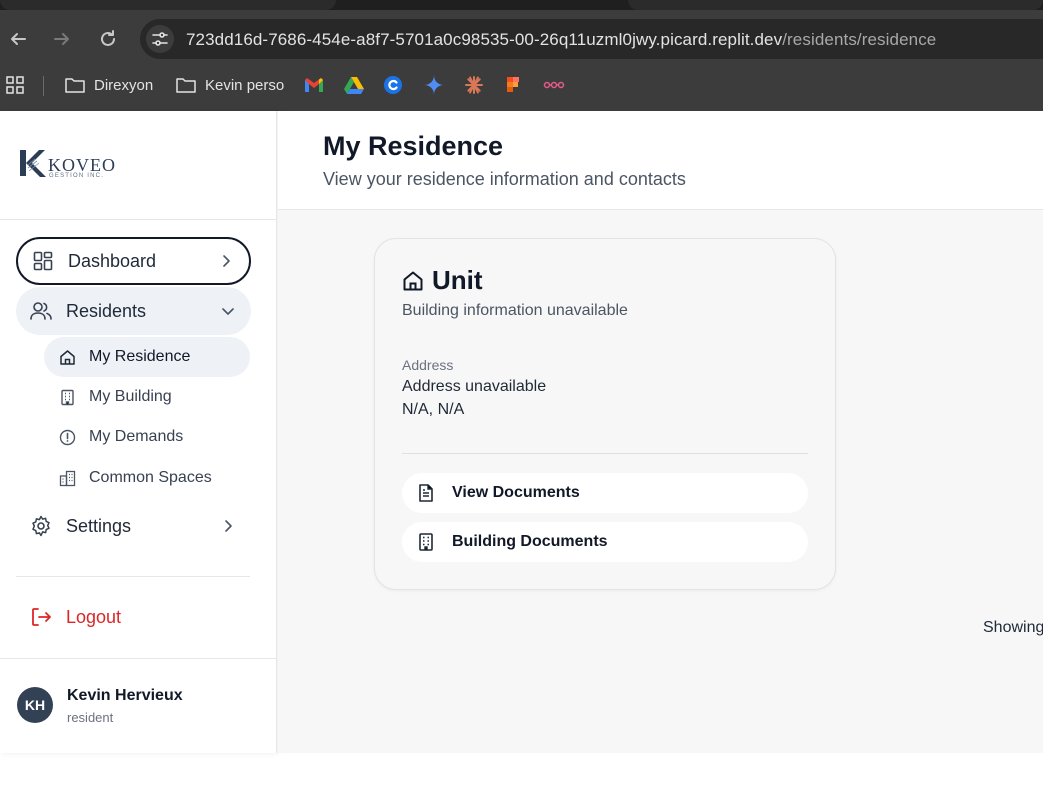 This screenshot has height=791, width=1043. I want to click on sidebar-item-dashboard: Dashboard, so click(133, 261).